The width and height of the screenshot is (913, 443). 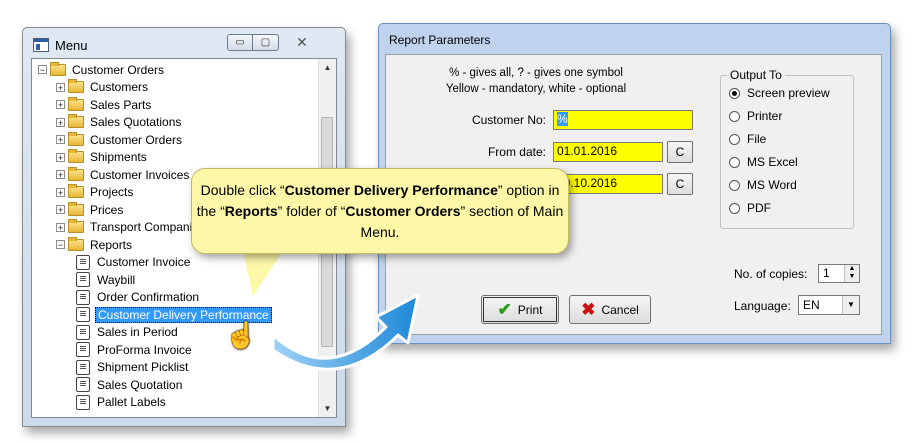 I want to click on output-option-label: MS Word, so click(x=772, y=185).